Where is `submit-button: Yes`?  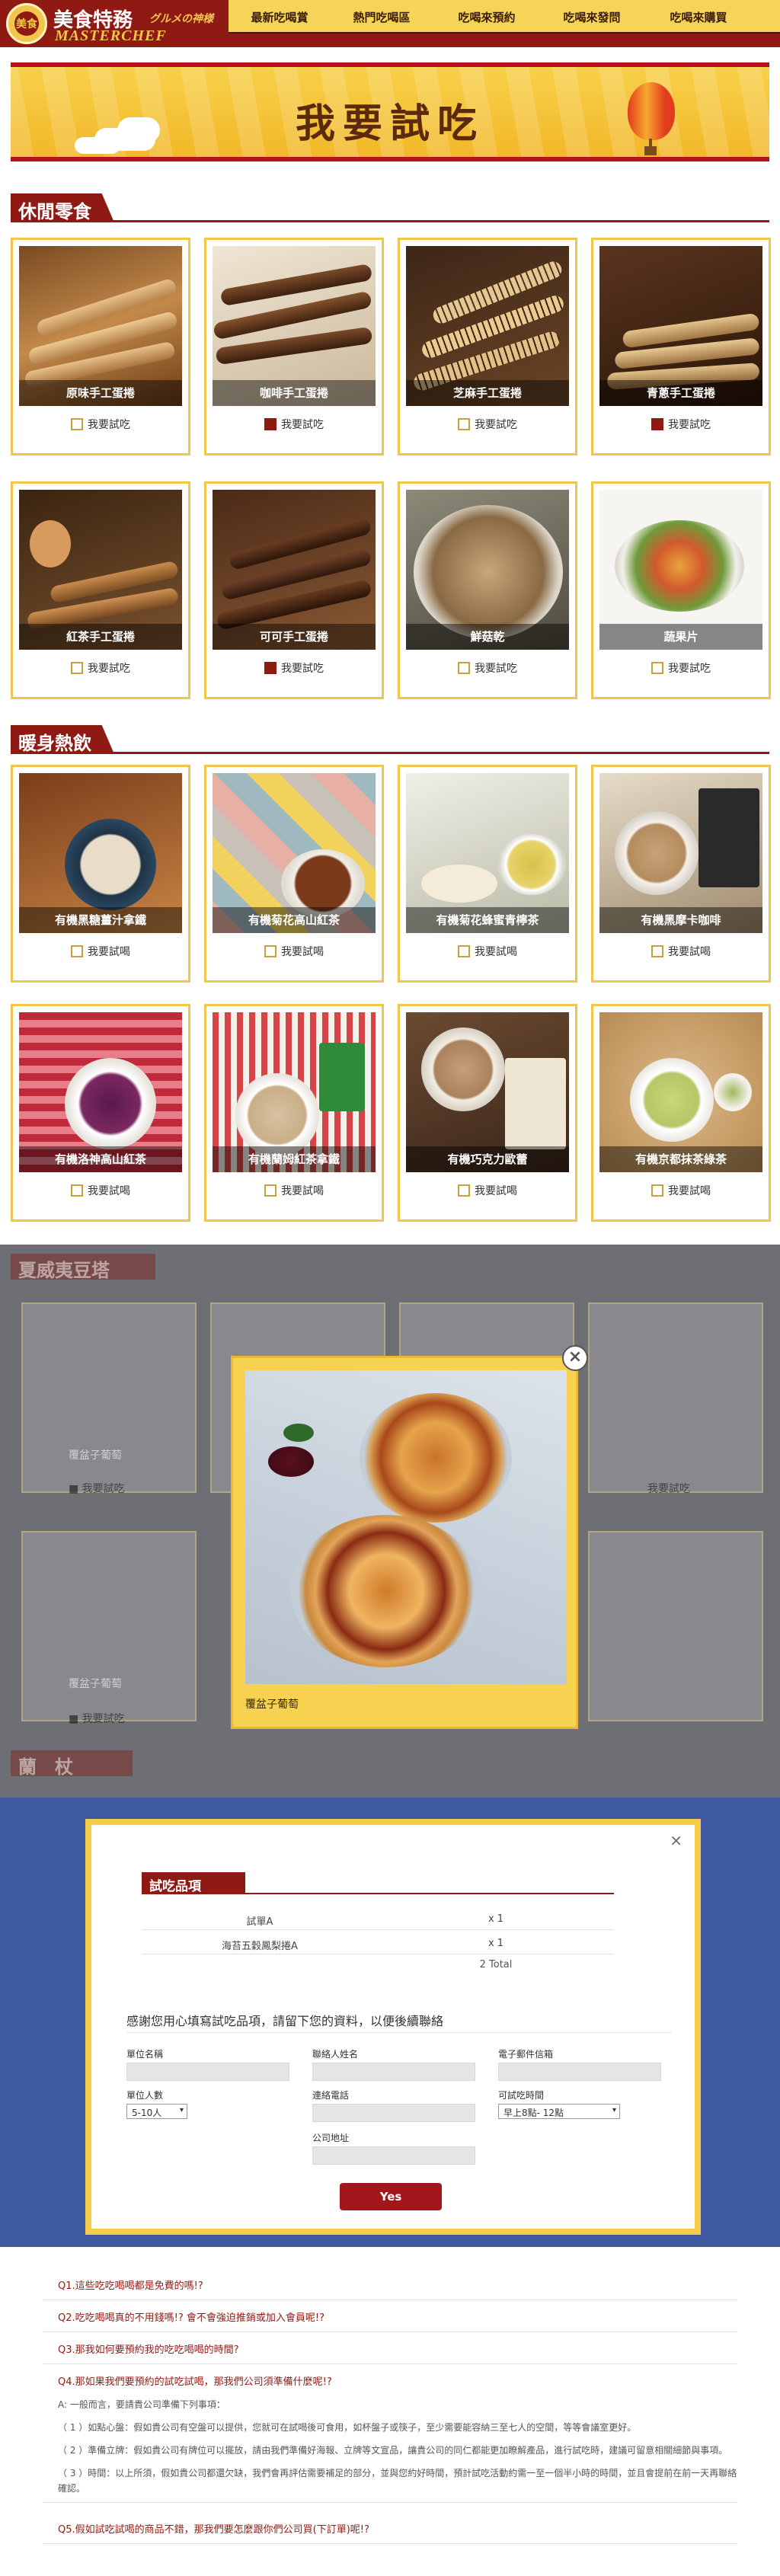 submit-button: Yes is located at coordinates (391, 2197).